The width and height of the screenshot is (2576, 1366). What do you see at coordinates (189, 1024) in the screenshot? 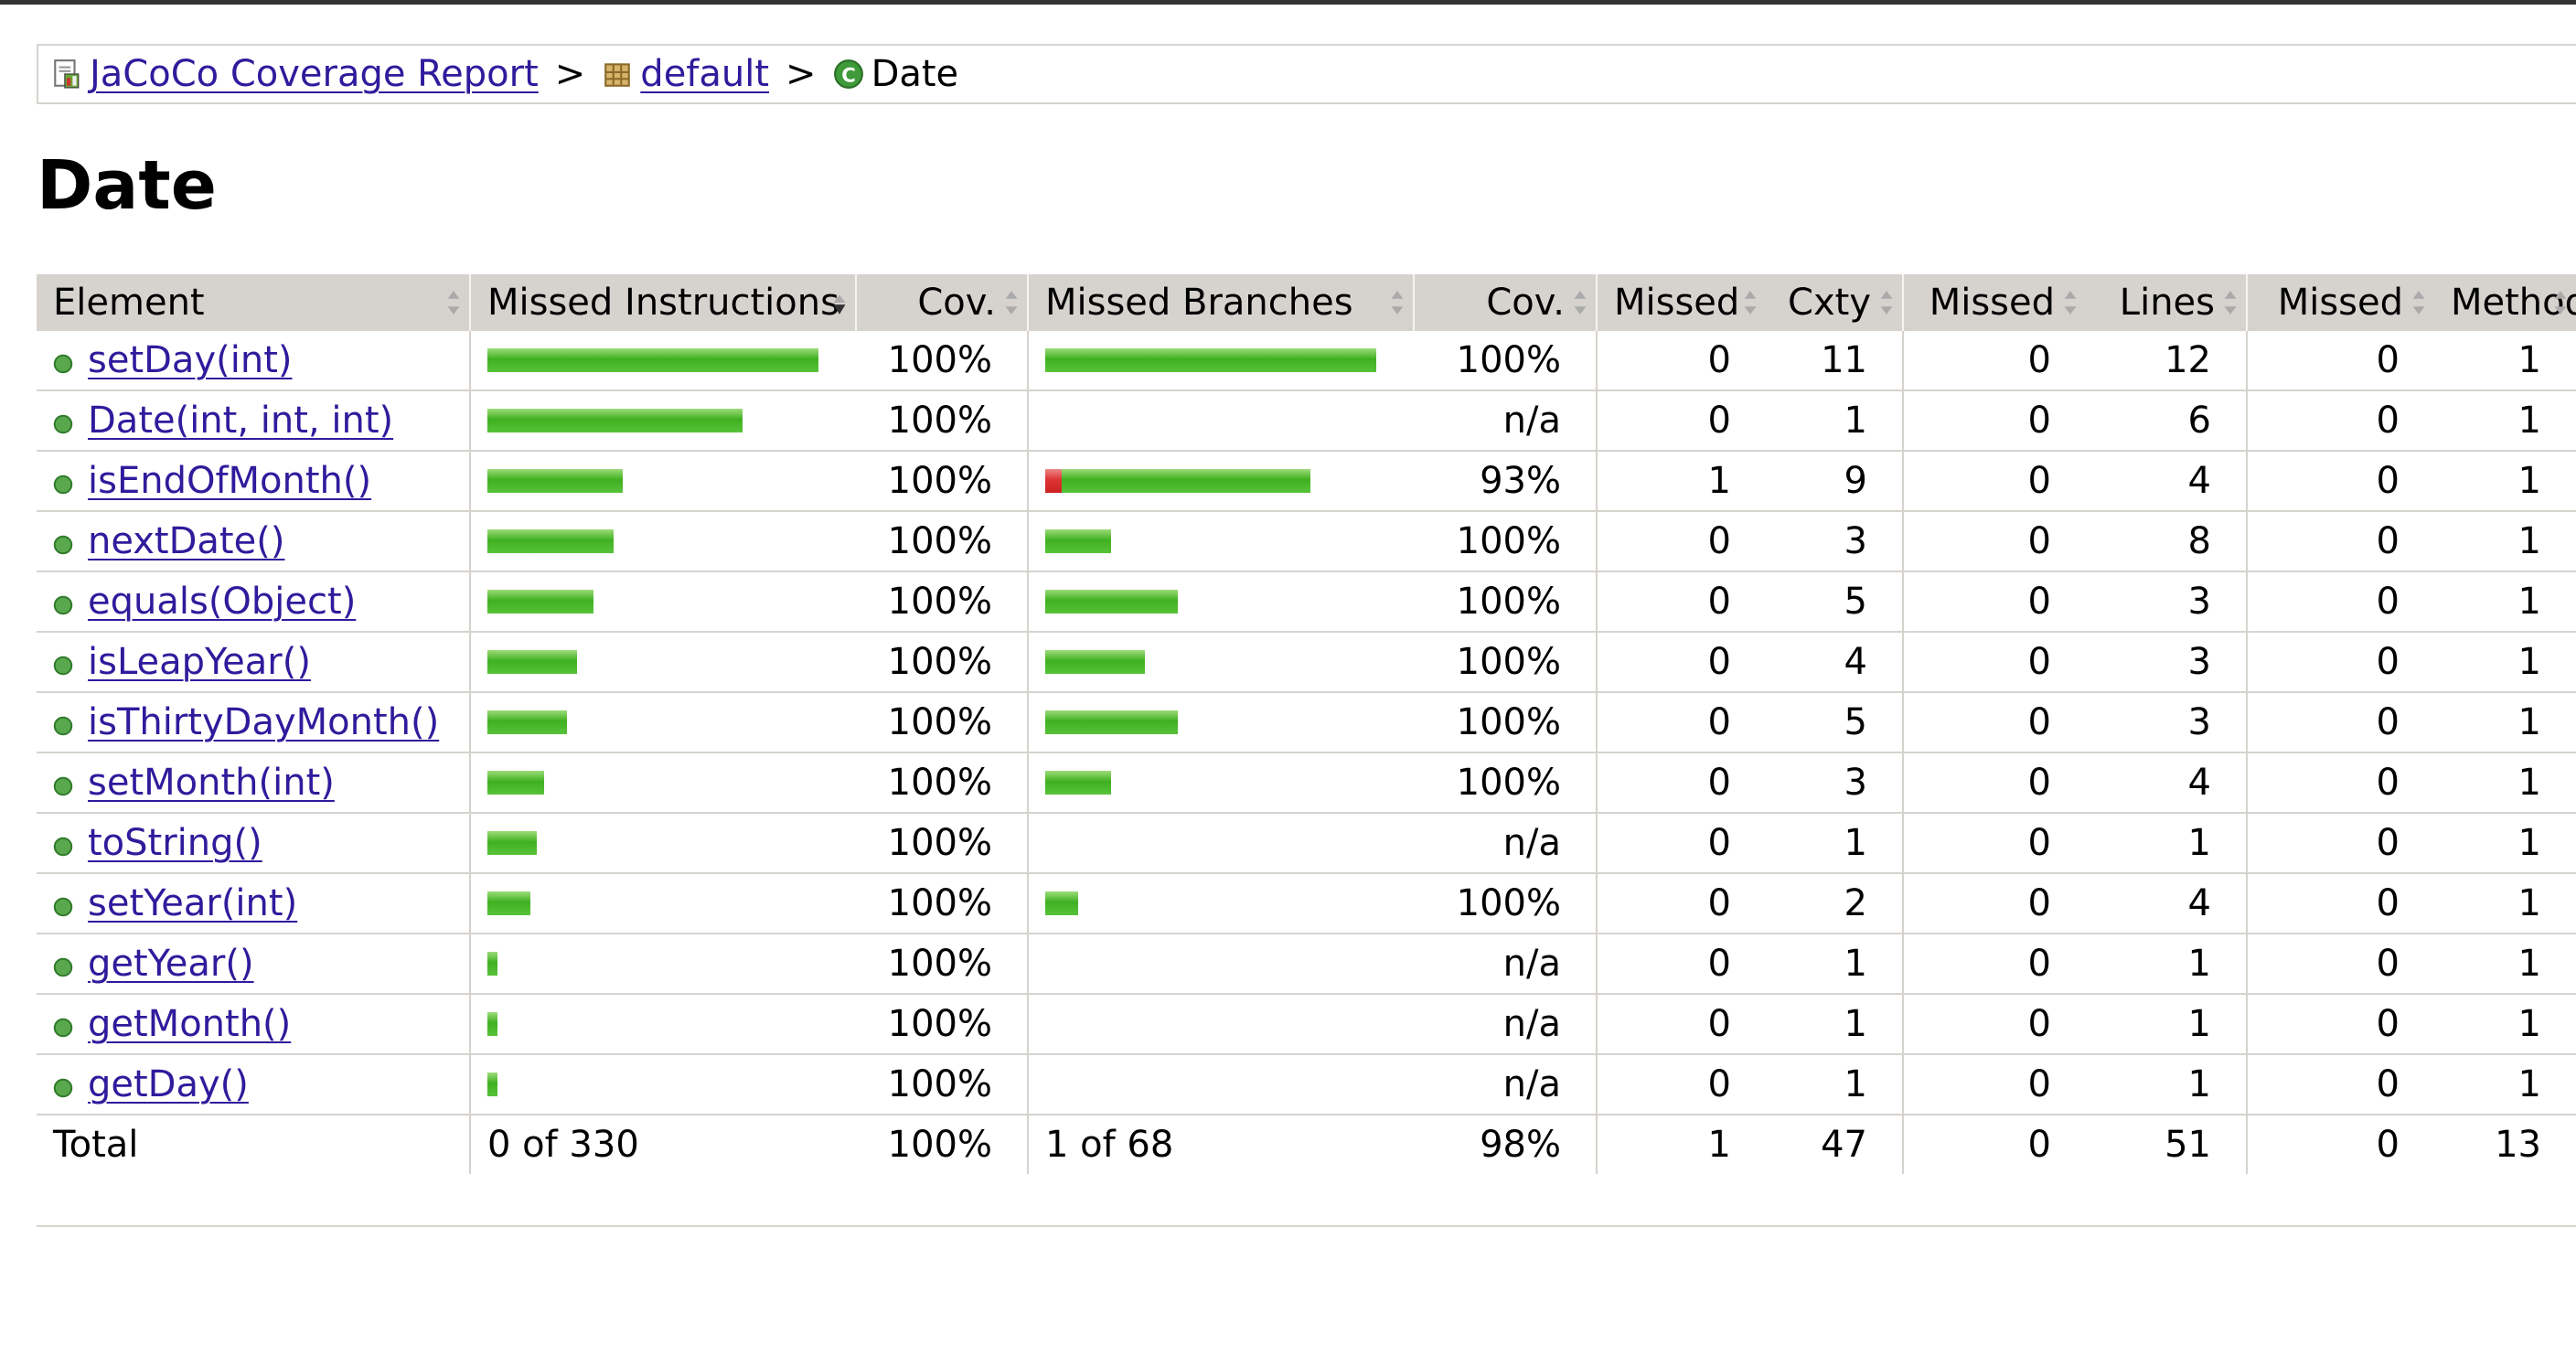
I see `method-link: getMonth()` at bounding box center [189, 1024].